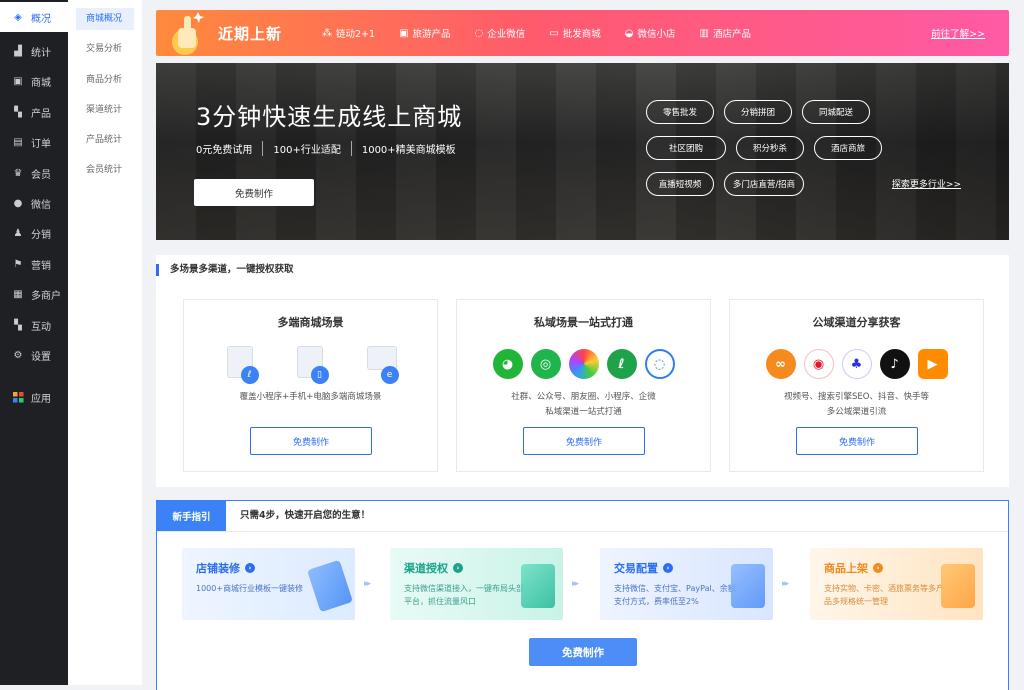 This screenshot has height=690, width=1024. I want to click on sidebar-item-merchants: ▦ 多商户, so click(34, 295).